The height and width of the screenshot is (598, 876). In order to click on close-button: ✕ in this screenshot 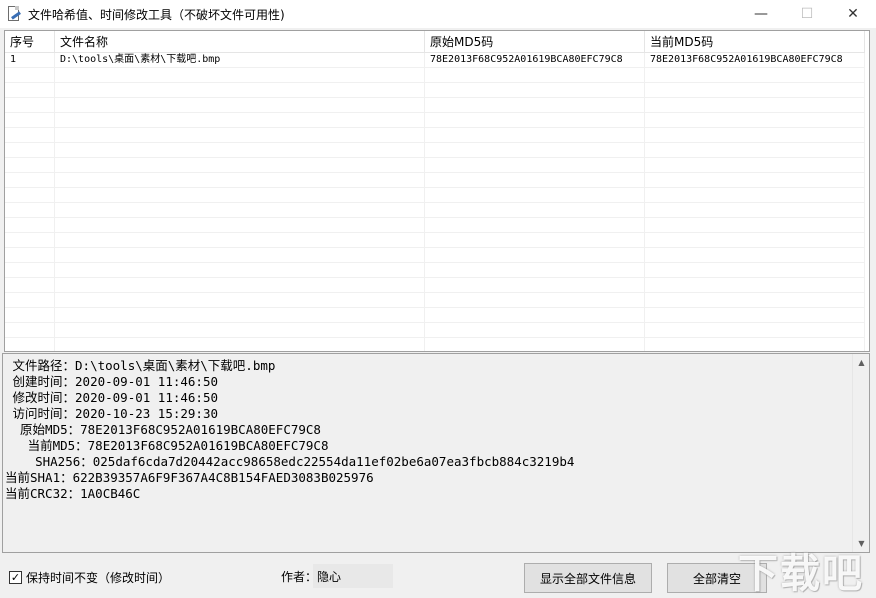, I will do `click(853, 14)`.